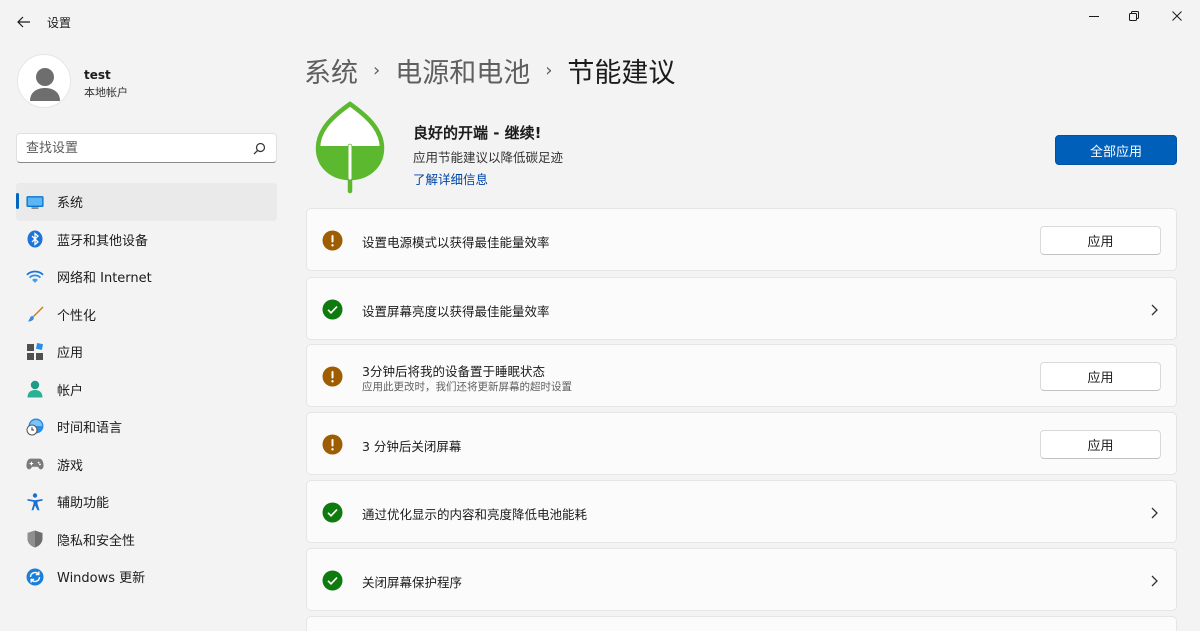 This screenshot has width=1200, height=631. I want to click on sidebar-item-label: 蓝牙和其他设备, so click(103, 241).